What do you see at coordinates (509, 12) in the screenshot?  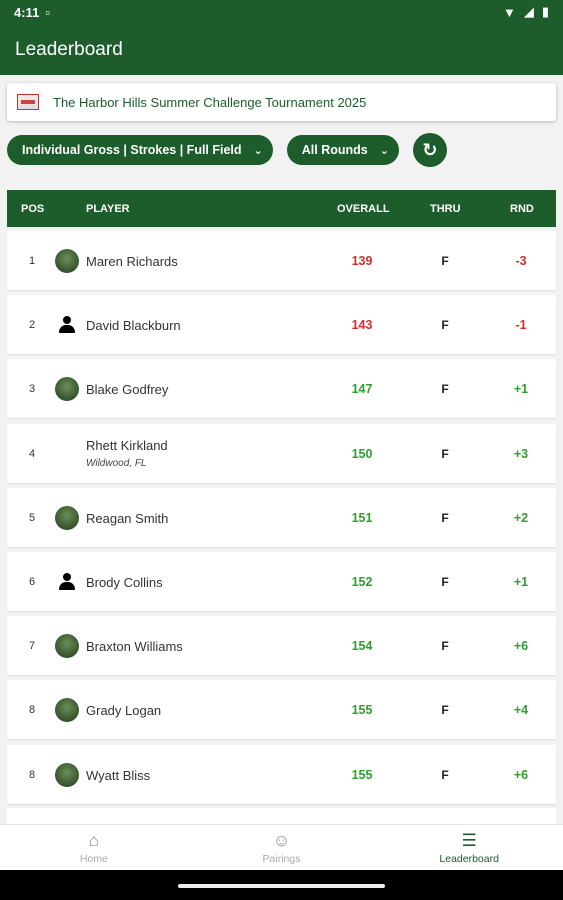 I see `wifi-icon: ▼` at bounding box center [509, 12].